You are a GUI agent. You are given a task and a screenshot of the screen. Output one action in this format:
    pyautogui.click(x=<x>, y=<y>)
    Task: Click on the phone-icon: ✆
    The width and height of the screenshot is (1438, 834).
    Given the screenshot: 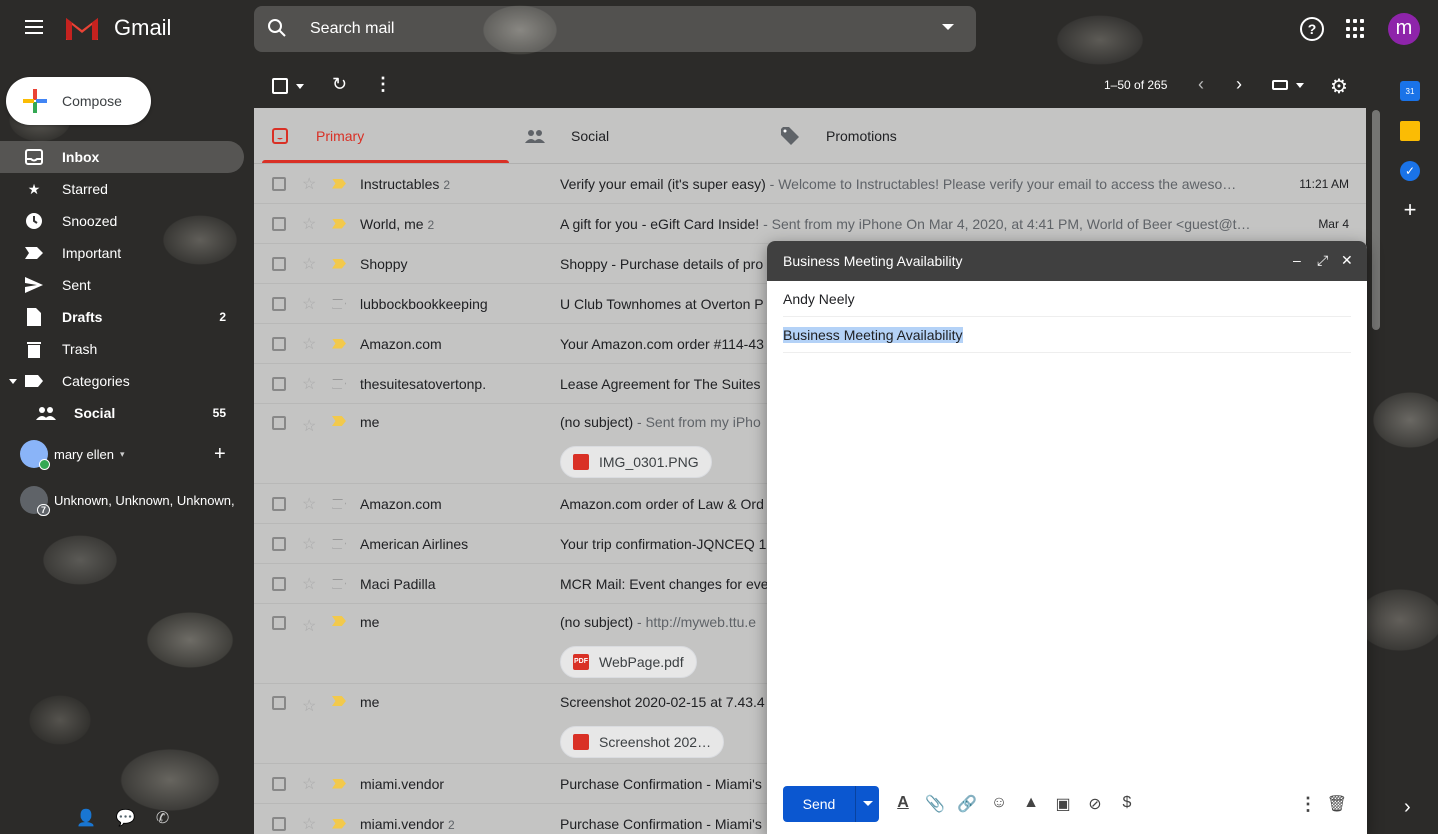 What is the action you would take?
    pyautogui.click(x=162, y=818)
    